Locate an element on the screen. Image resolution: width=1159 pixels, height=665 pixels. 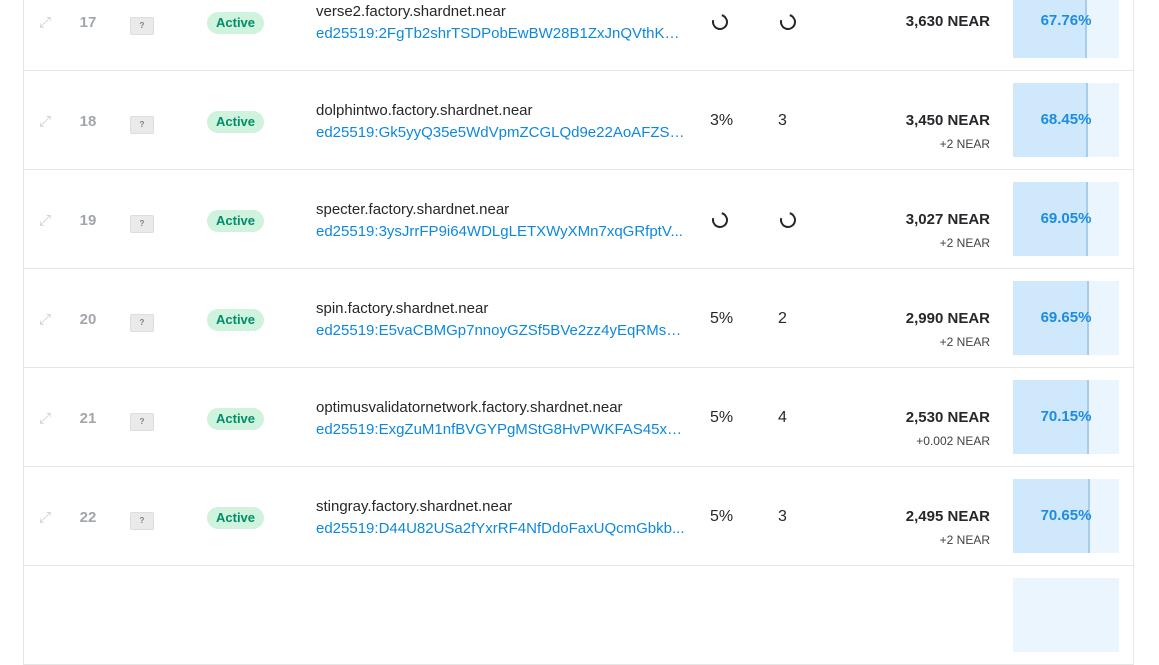
cumulative-stake-percent: 69.65% is located at coordinates (1066, 317).